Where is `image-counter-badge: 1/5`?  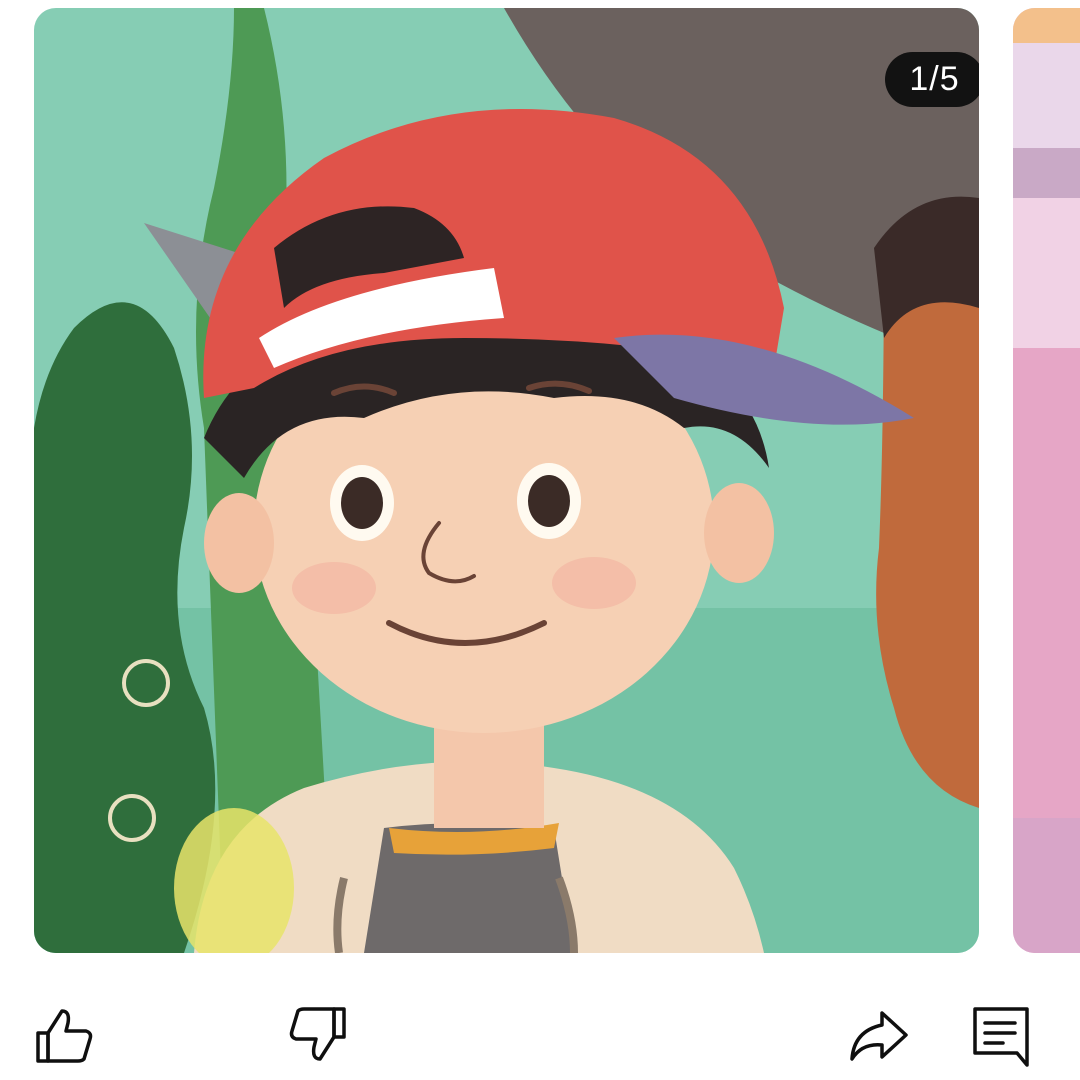 image-counter-badge: 1/5 is located at coordinates (932, 79).